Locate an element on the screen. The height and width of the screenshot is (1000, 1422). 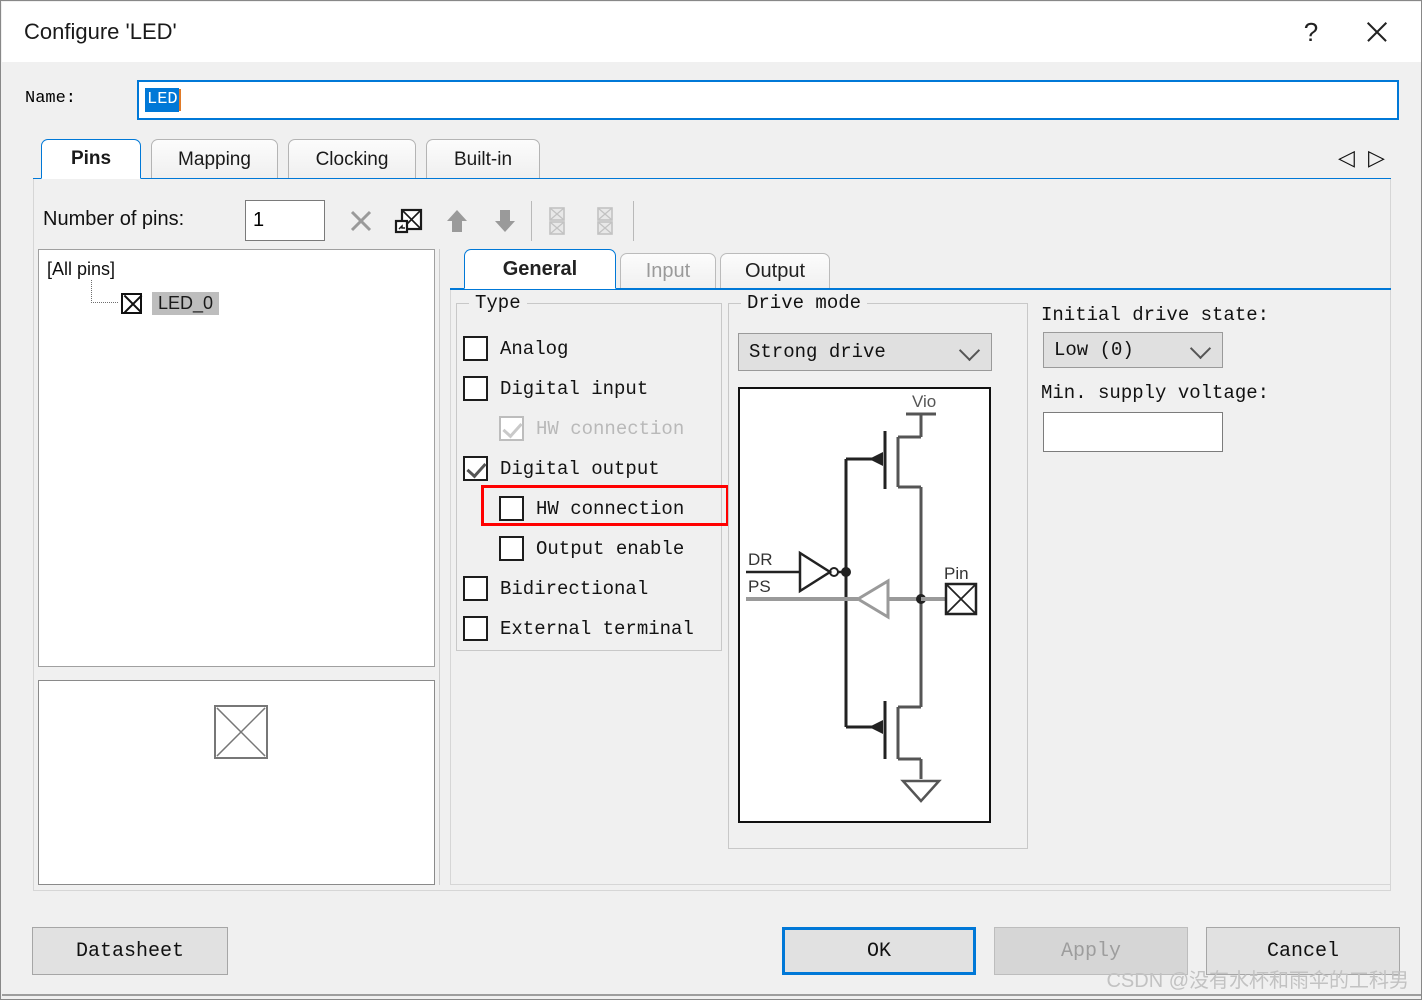
vio-label: Vio is located at coordinates (924, 401).